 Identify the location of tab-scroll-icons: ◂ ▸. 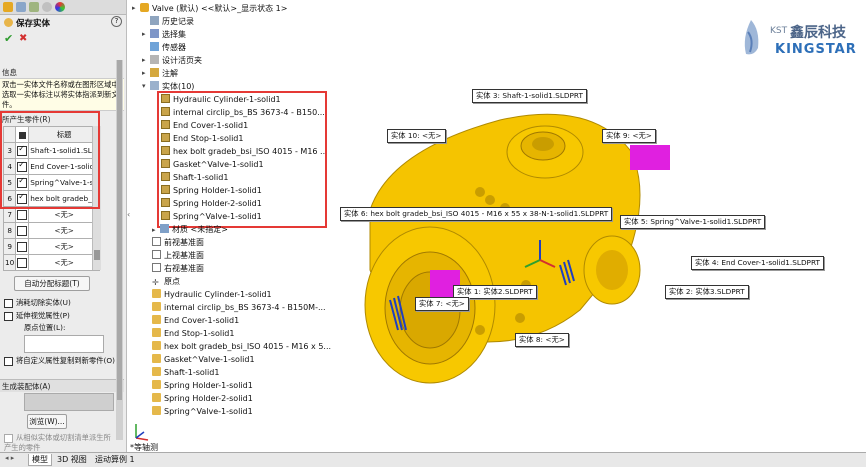
(9, 458).